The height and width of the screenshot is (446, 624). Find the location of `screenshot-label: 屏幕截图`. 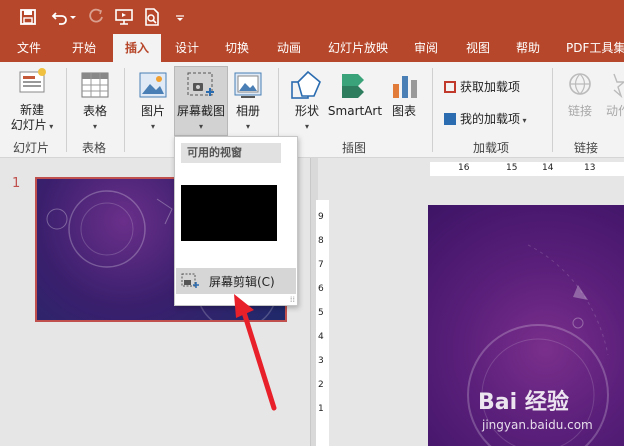

screenshot-label: 屏幕截图 is located at coordinates (200, 111).